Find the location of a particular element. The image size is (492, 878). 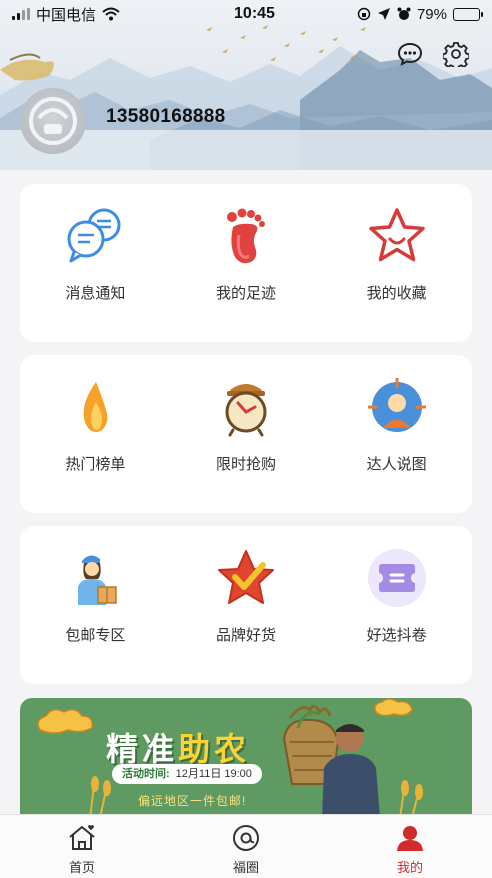

promo-time-value: 12月11日 19:00 is located at coordinates (213, 774).